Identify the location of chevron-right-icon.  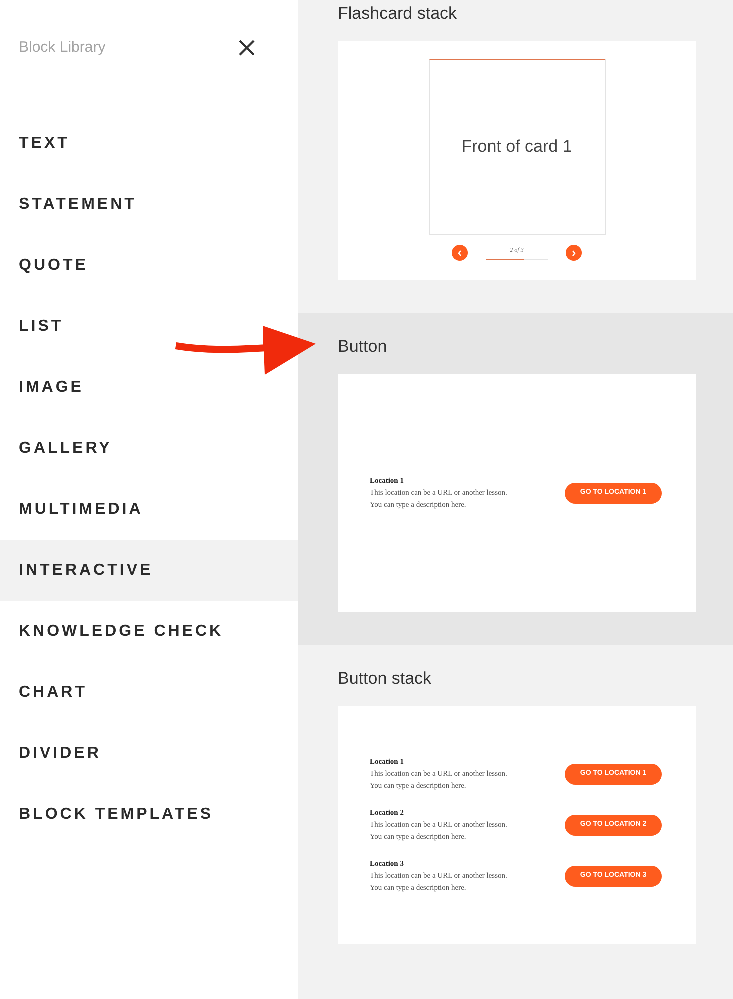
(574, 253).